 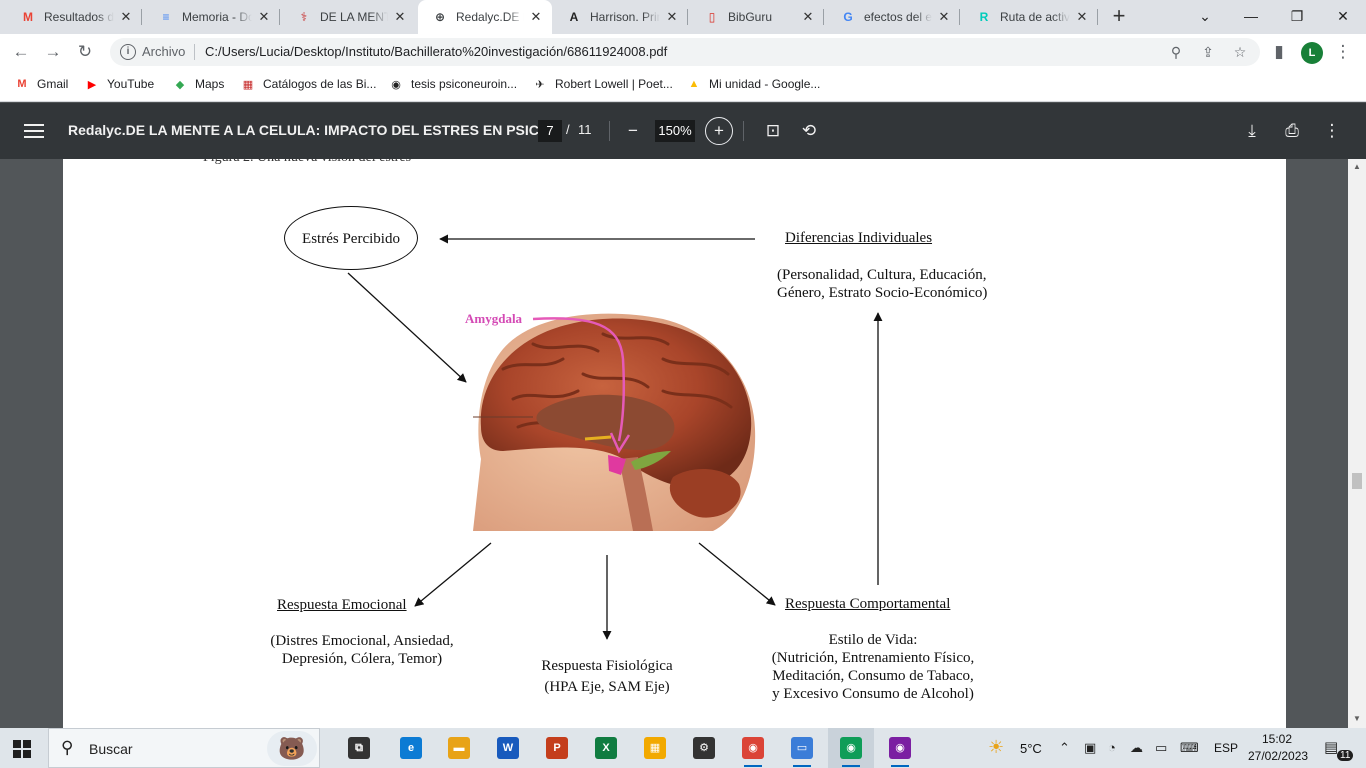 I want to click on taskbar-app: ⚙, so click(x=704, y=748).